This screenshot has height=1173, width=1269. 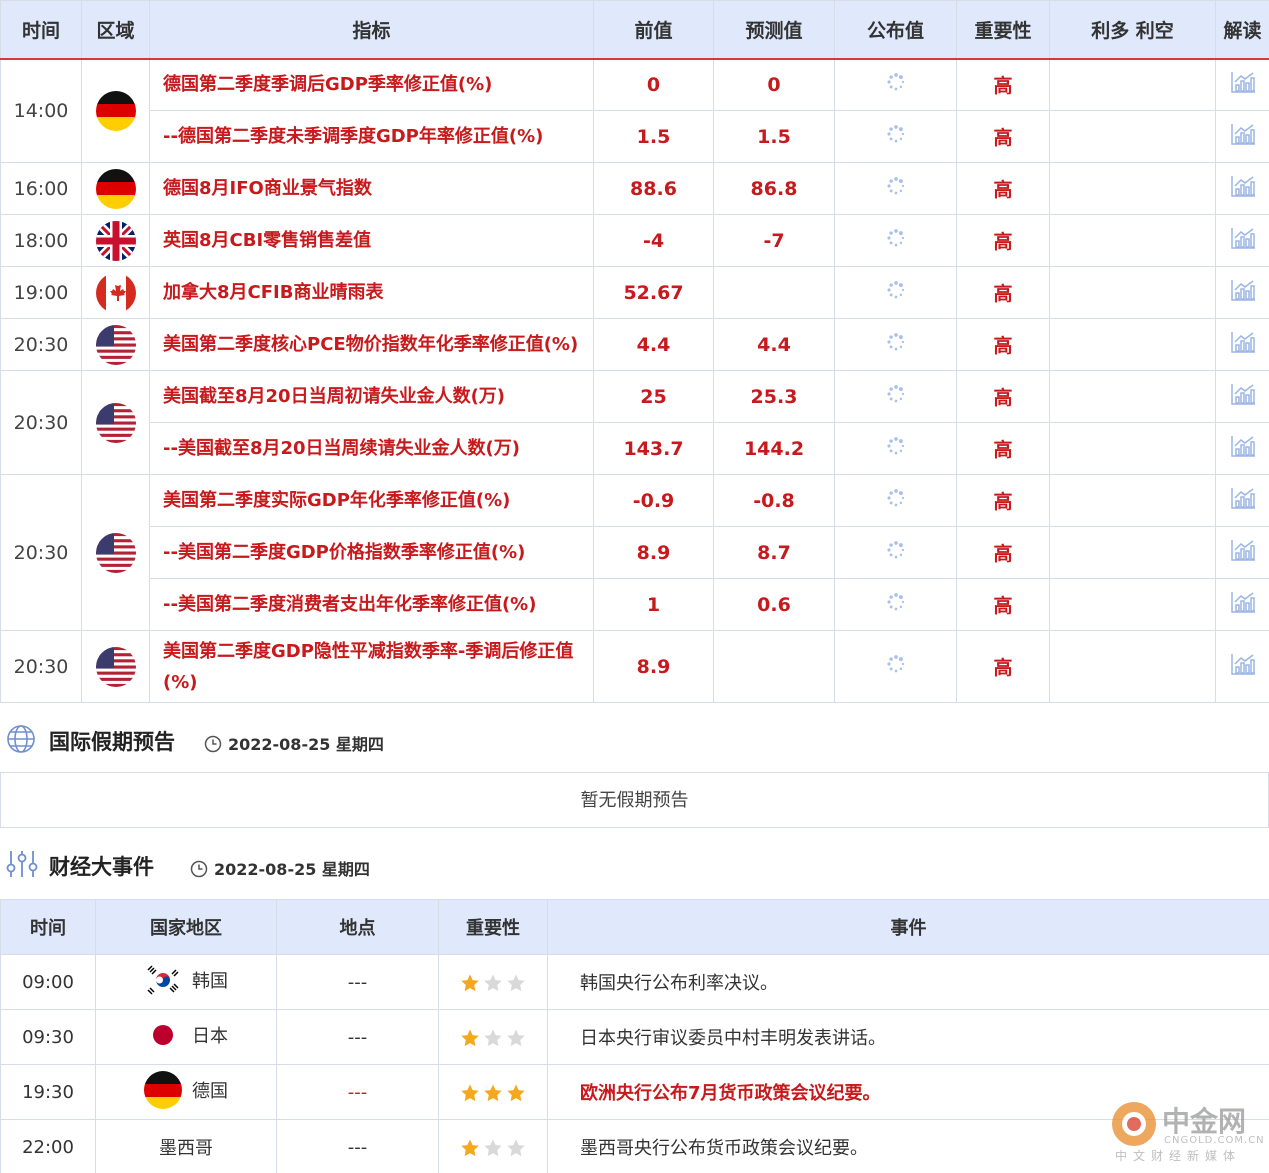 What do you see at coordinates (371, 84) in the screenshot?
I see `indicator-name: 德国第二季度季调后GDP季率修正值(%)` at bounding box center [371, 84].